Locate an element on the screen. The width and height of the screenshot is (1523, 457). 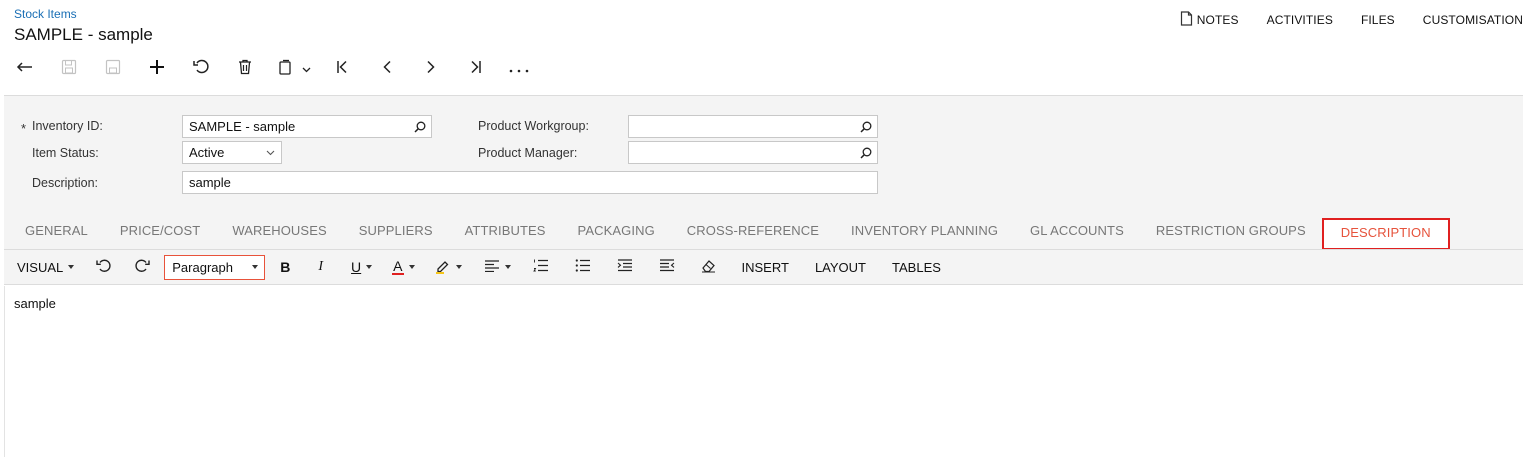
inventory-id-label: Inventory ID: is located at coordinates (67, 126).